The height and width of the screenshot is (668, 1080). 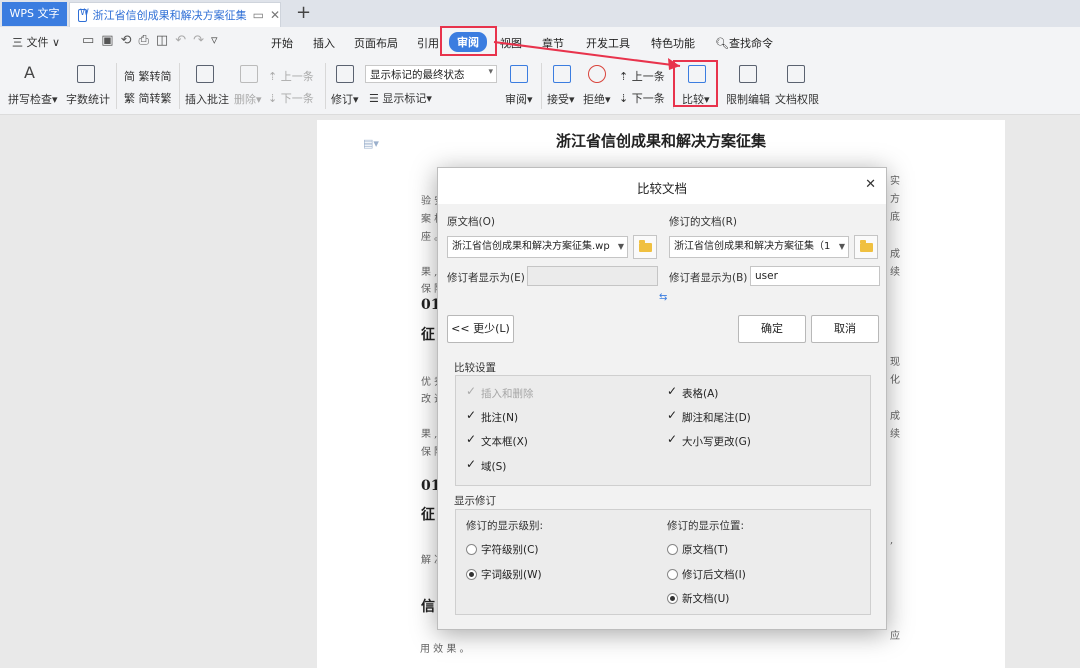 I want to click on chevron-down-icon: ▼, so click(x=841, y=246).